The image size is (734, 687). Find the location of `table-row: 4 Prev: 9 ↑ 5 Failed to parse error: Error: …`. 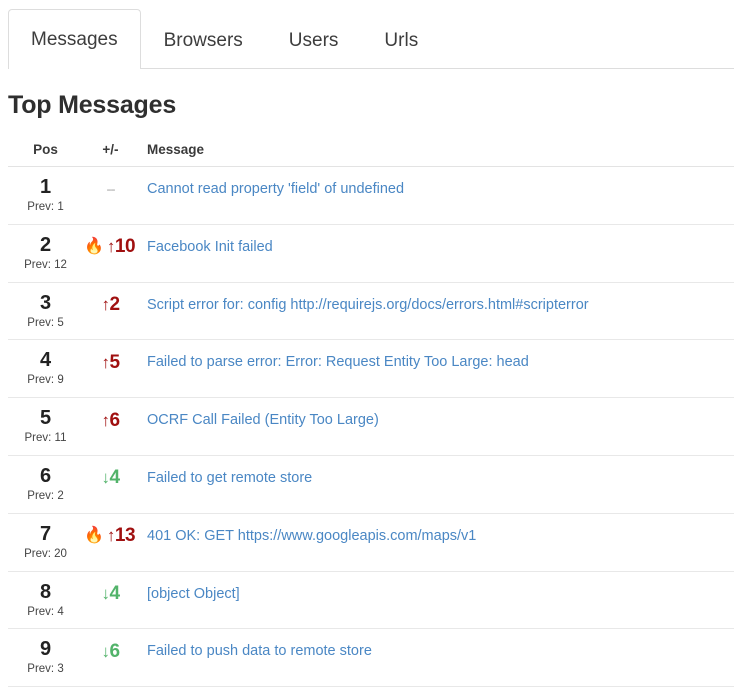

table-row: 4 Prev: 9 ↑ 5 Failed to parse error: Error: … is located at coordinates (371, 369).